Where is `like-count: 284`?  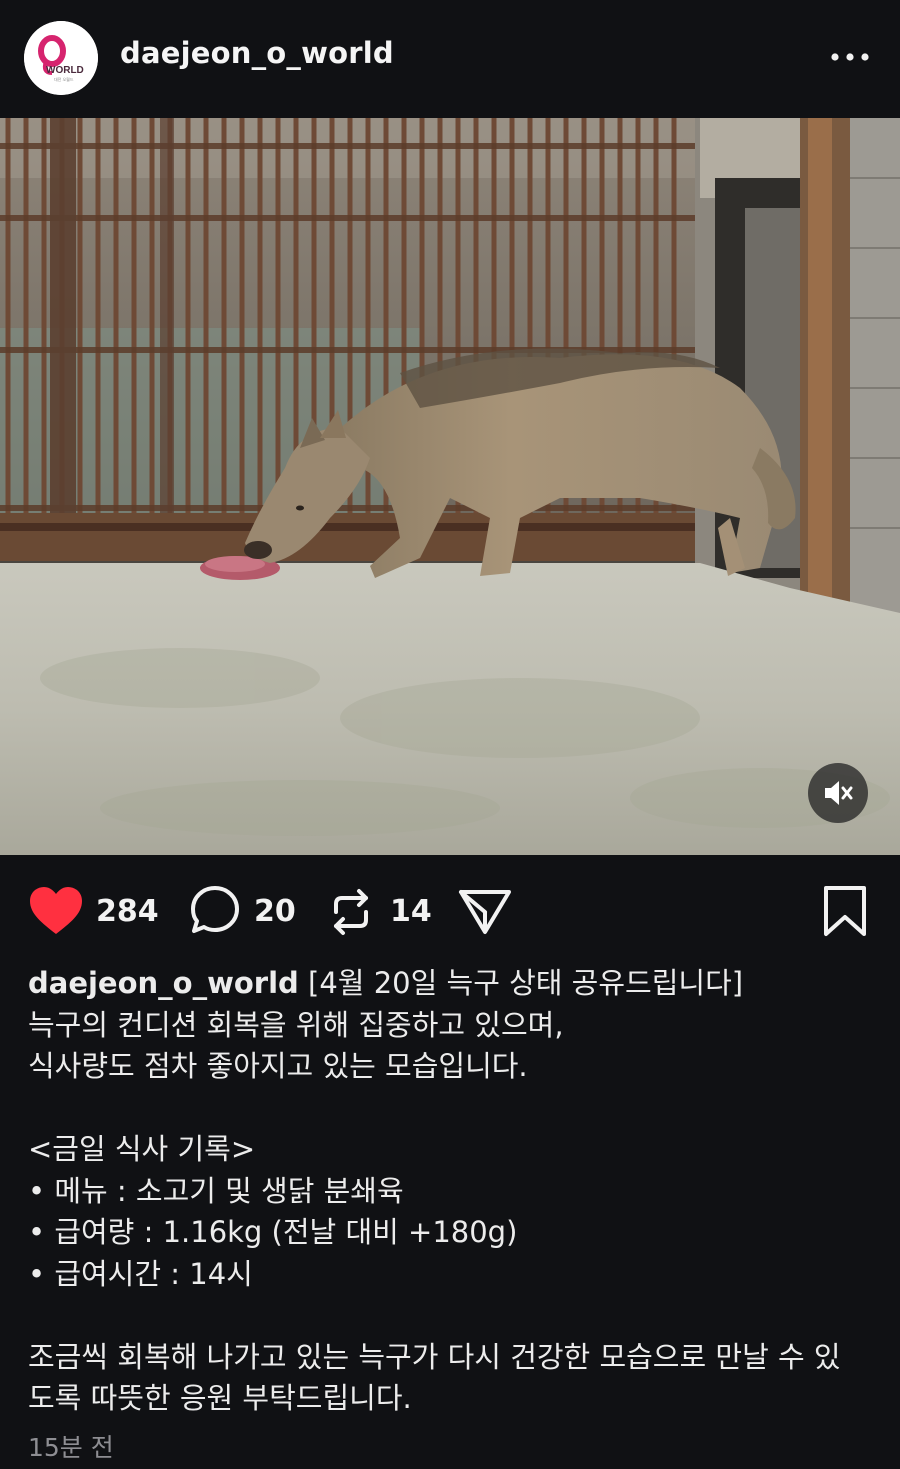
like-count: 284 is located at coordinates (127, 911).